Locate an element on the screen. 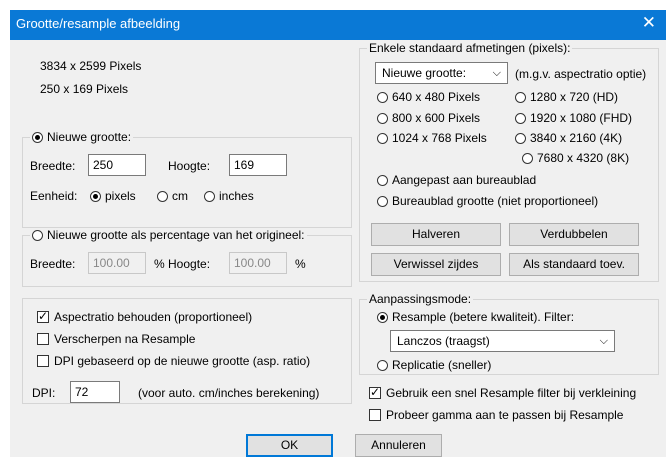 The width and height of the screenshot is (666, 457). window-title: Grootte/resample afbeelding is located at coordinates (98, 23).